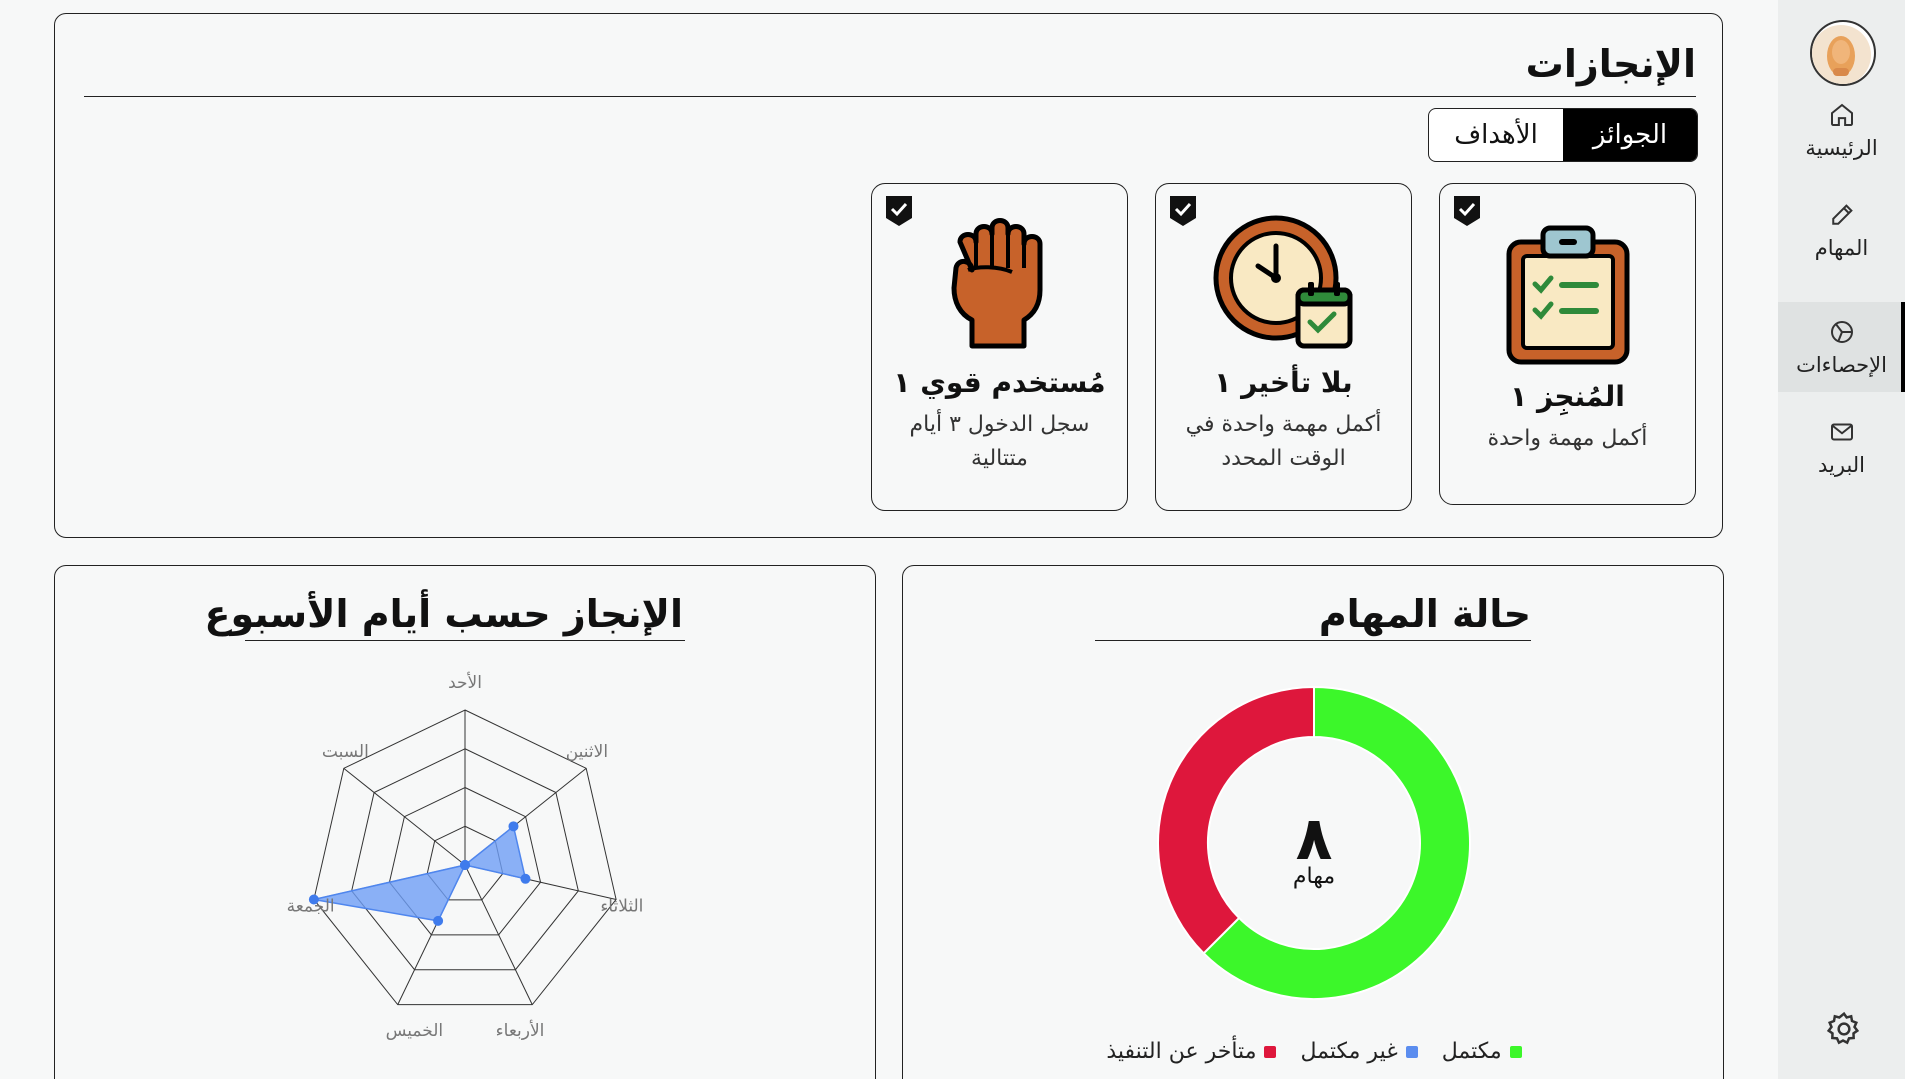 The height and width of the screenshot is (1079, 1905). I want to click on sidebar-item-statistics: الإحصاءات, so click(1841, 347).